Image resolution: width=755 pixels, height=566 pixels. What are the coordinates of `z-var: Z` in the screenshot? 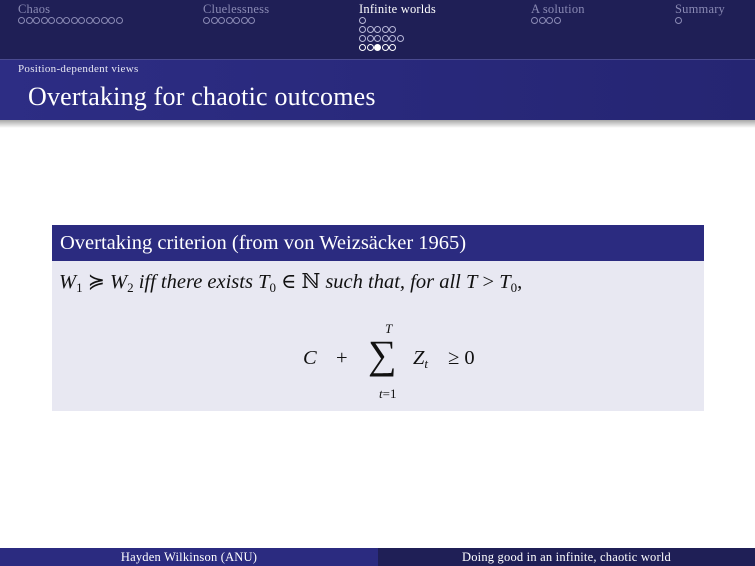 It's located at (419, 358).